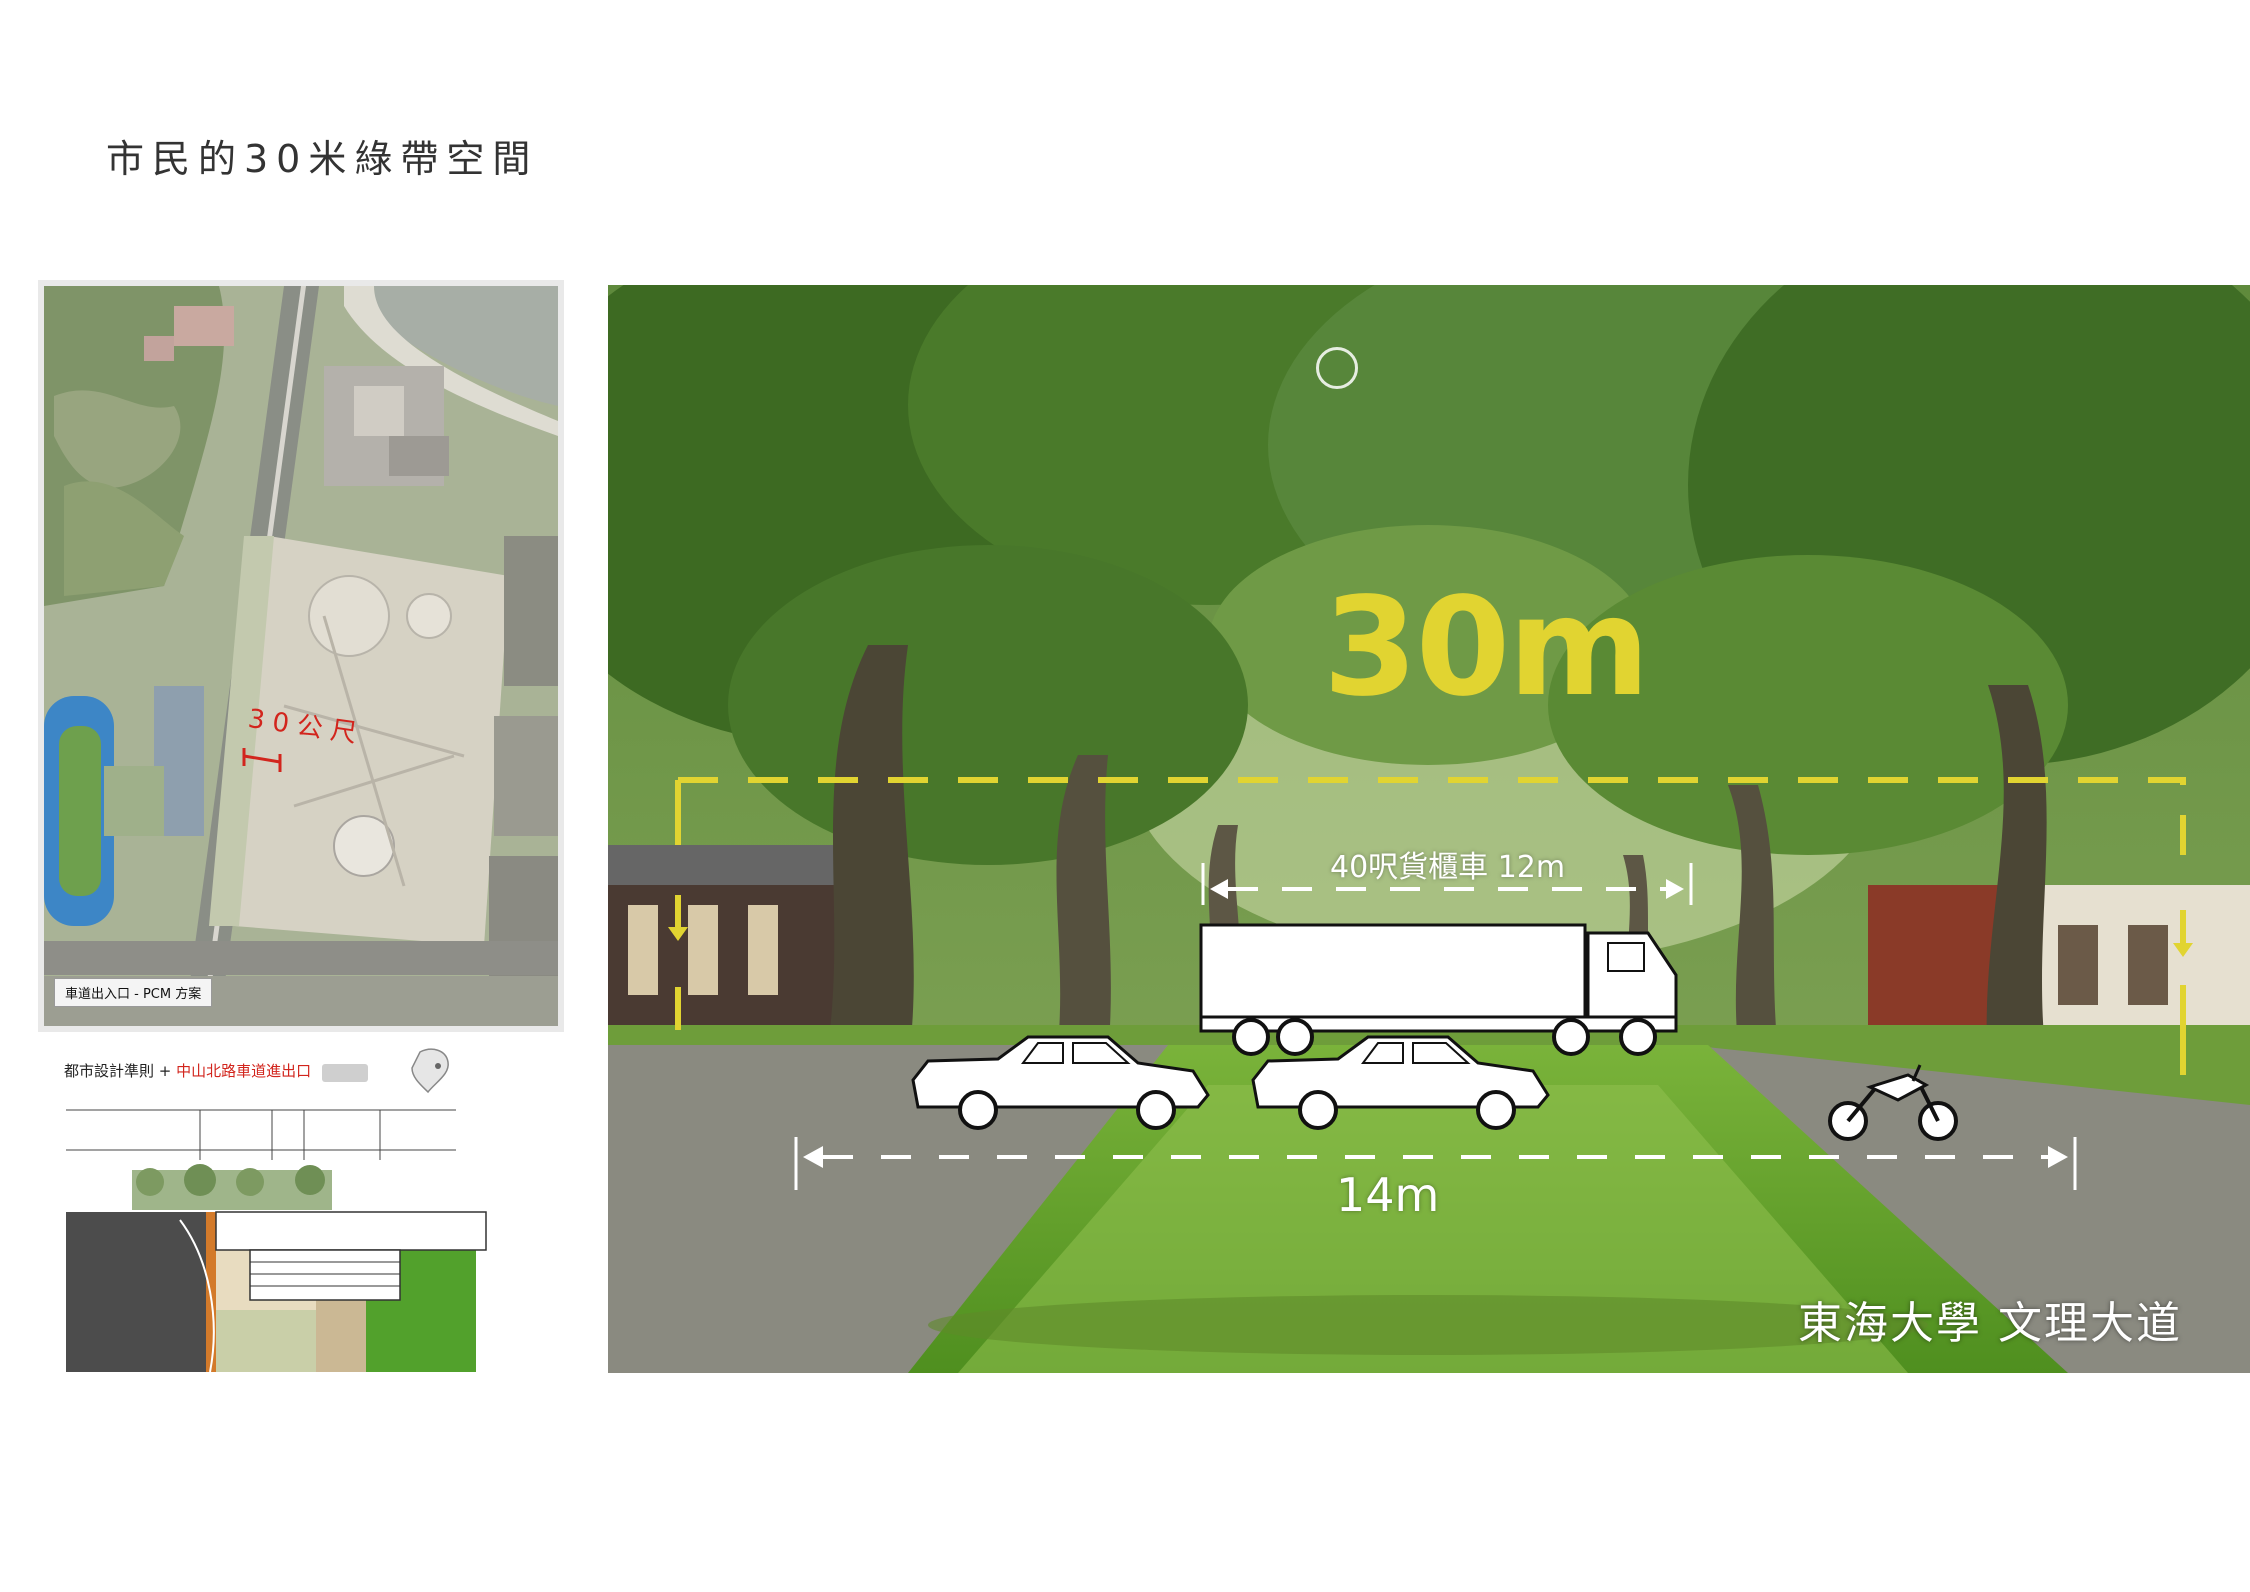  I want to click on green-belt-width-label: 30m, so click(1486, 648).